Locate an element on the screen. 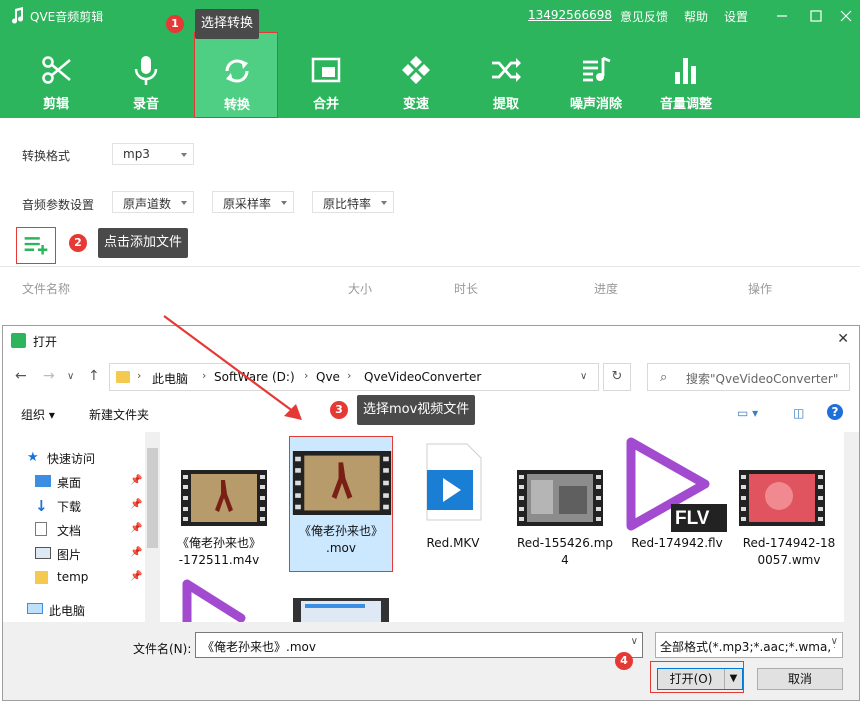 This screenshot has height=701, width=860. tool-merge: 合并 is located at coordinates (326, 75).